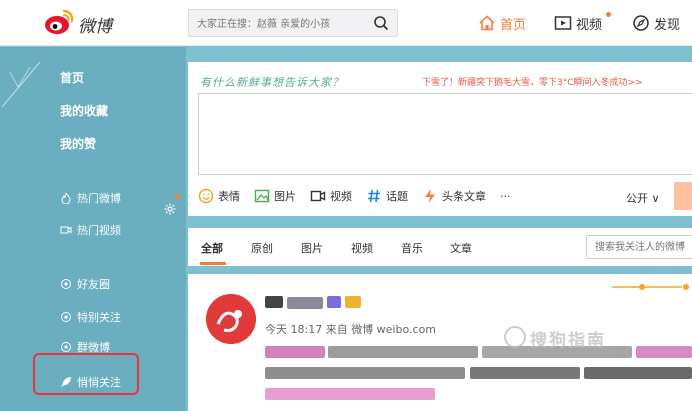 This screenshot has width=692, height=411. I want to click on nav-video-label: 视频, so click(589, 25).